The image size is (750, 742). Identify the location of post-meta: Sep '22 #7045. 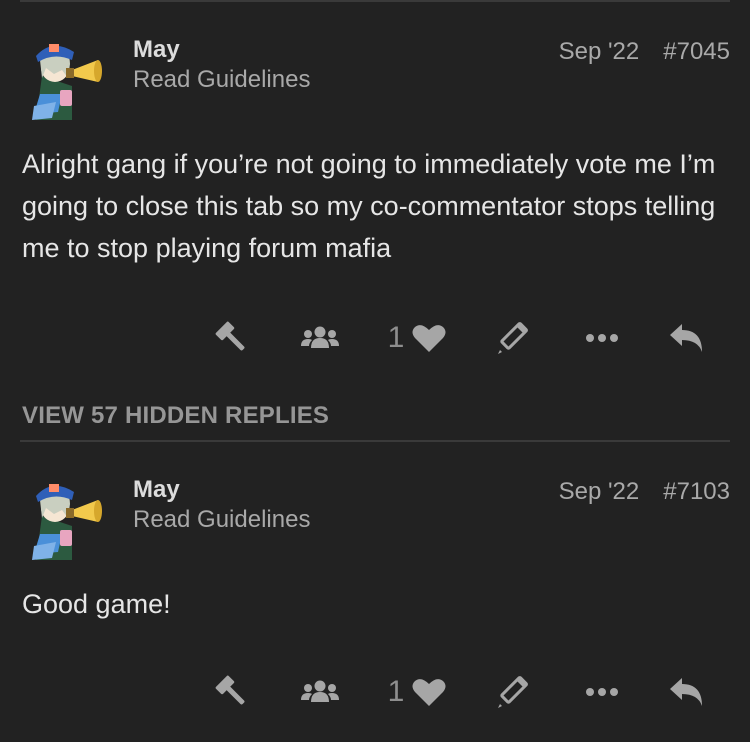
(644, 52).